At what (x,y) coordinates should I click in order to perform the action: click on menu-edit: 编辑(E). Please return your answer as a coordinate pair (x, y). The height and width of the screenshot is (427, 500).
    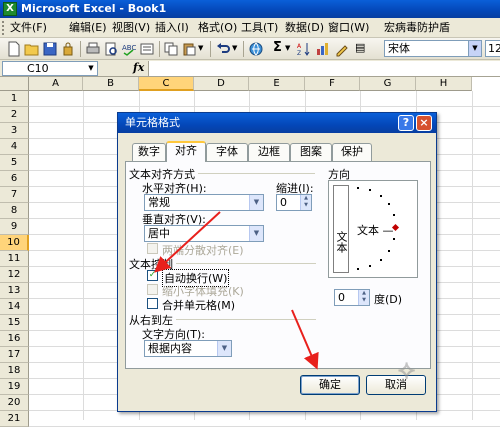
    Looking at the image, I should click on (88, 28).